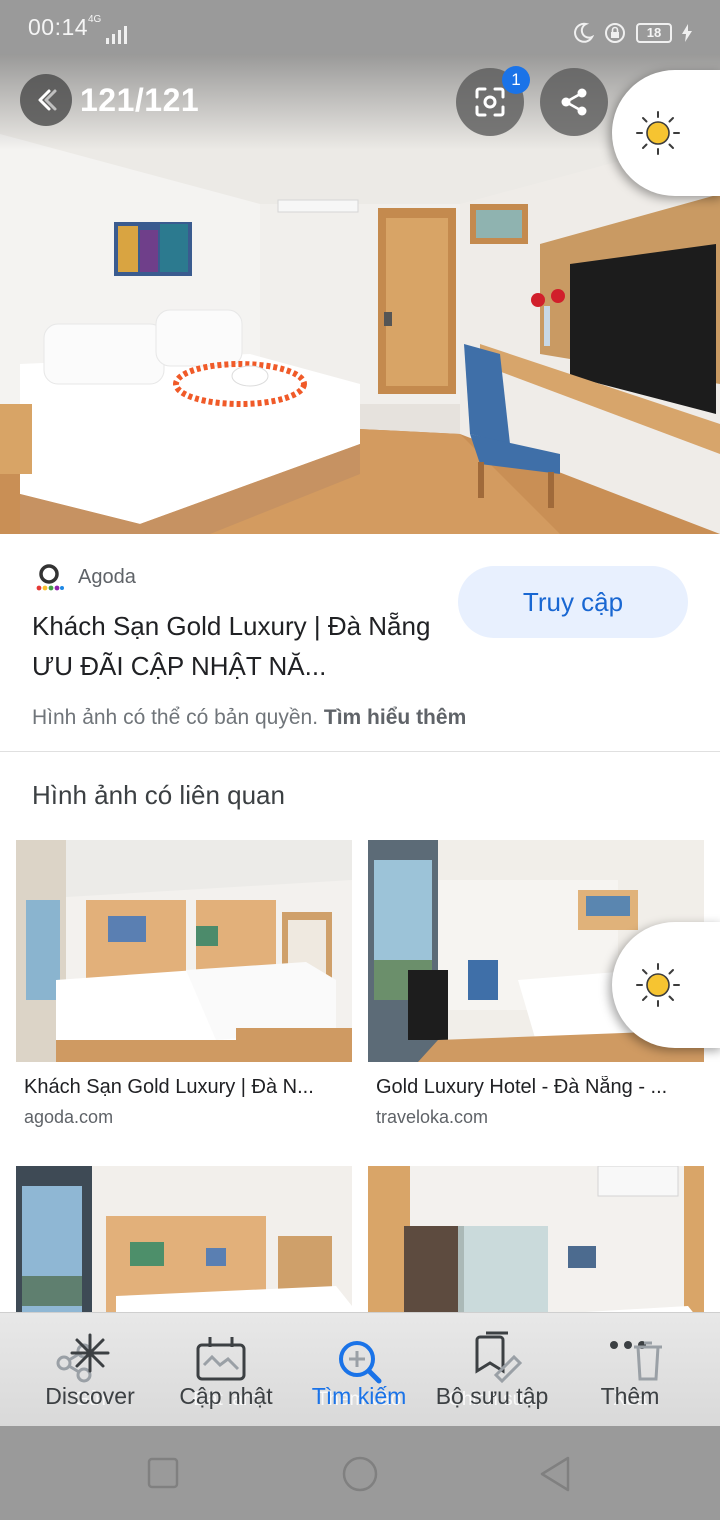 The width and height of the screenshot is (720, 1520). Describe the element at coordinates (654, 33) in the screenshot. I see `battery-indicator: 18` at that location.